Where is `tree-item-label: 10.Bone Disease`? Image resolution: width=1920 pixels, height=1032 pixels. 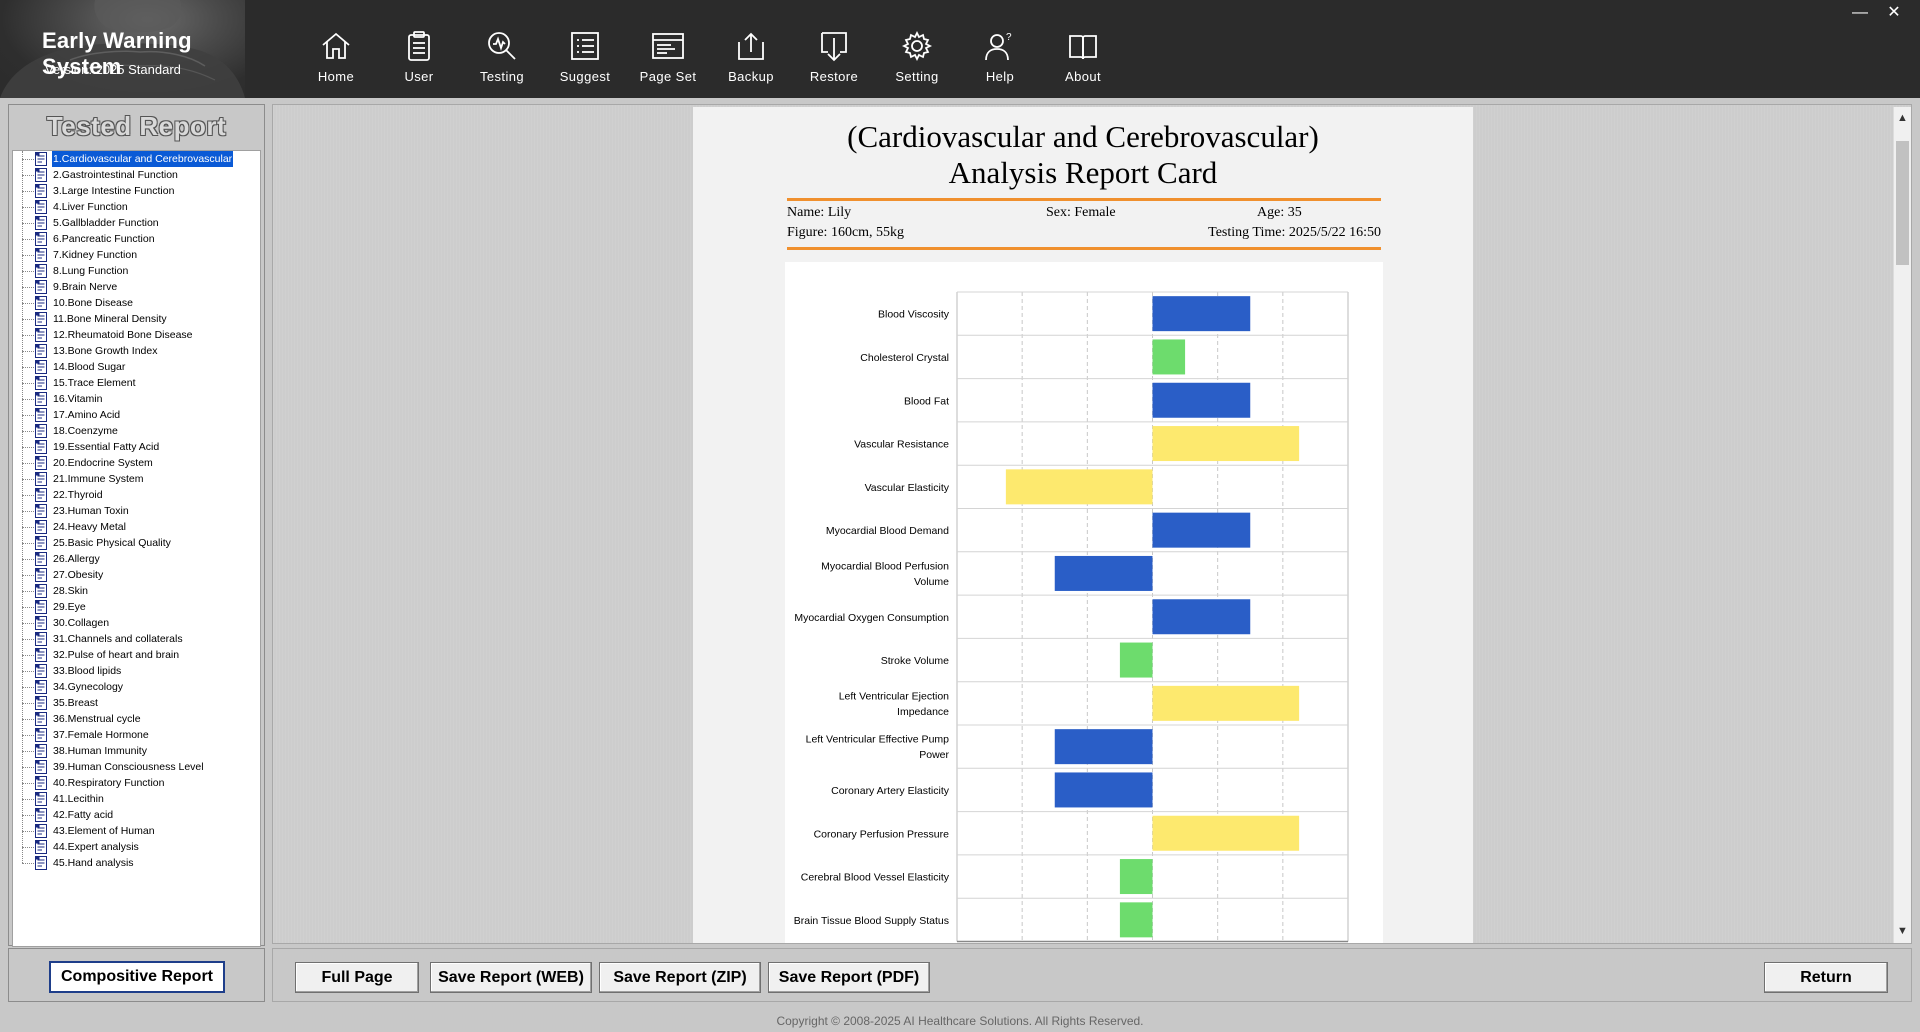 tree-item-label: 10.Bone Disease is located at coordinates (93, 303).